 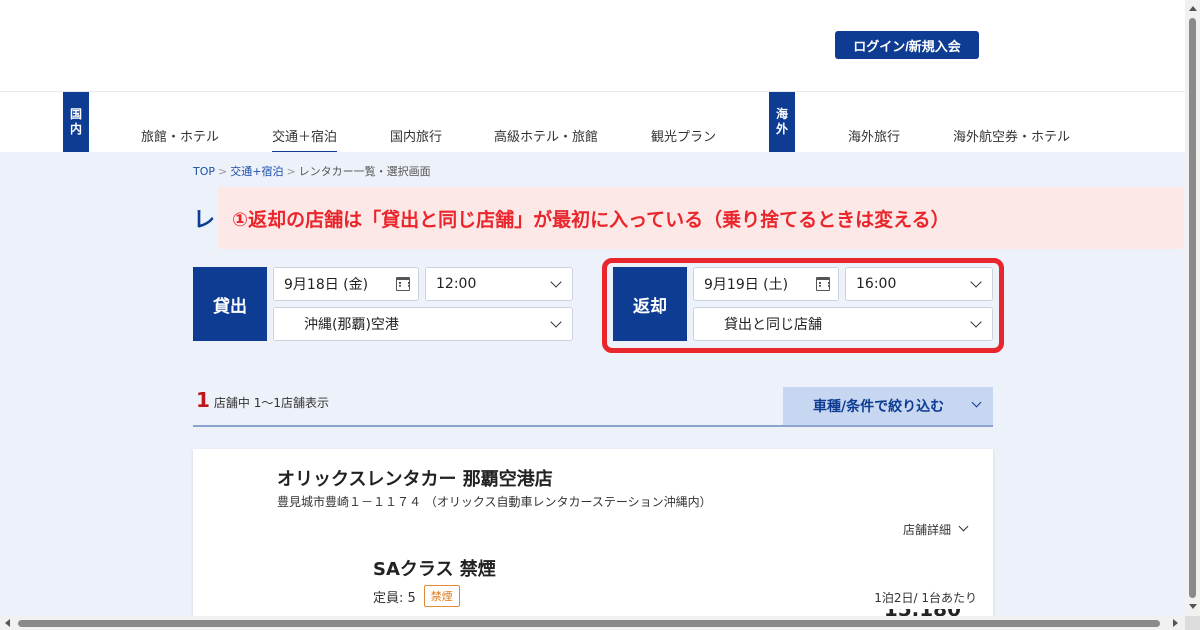 I want to click on breadcrumb-top: TOP, so click(x=204, y=171).